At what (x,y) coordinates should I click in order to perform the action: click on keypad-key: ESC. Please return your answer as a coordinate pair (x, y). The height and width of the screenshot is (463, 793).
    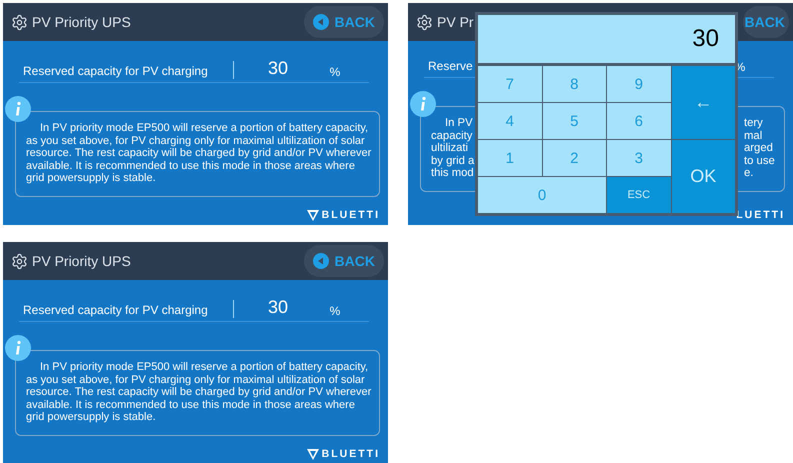
    Looking at the image, I should click on (638, 195).